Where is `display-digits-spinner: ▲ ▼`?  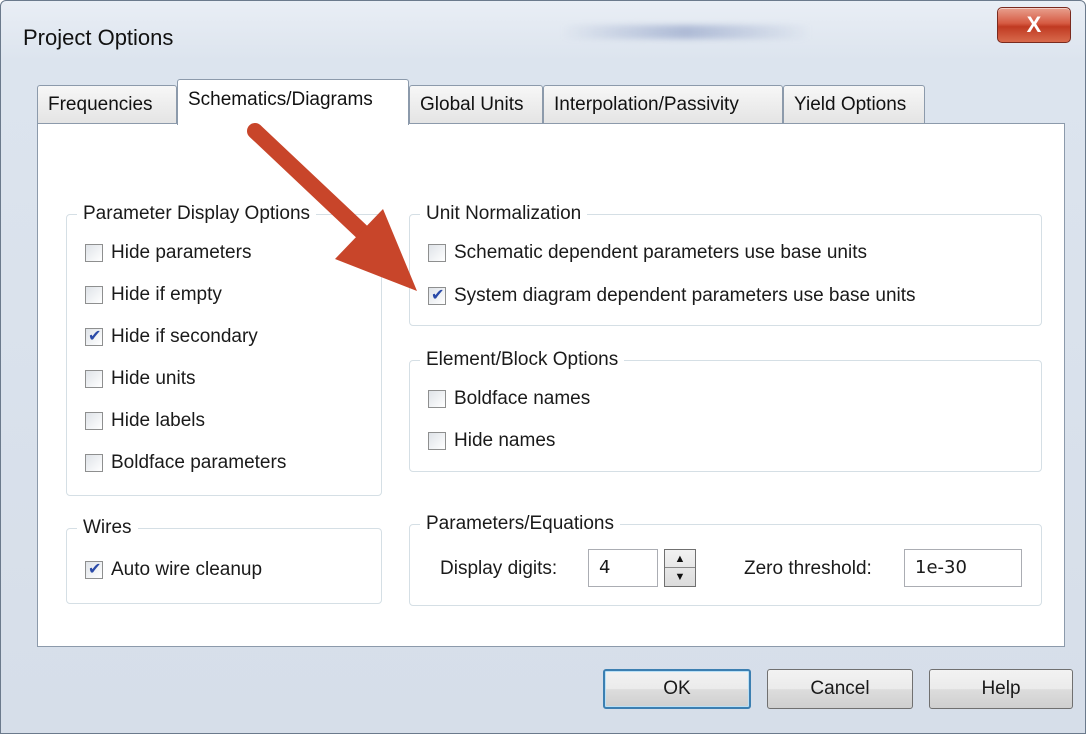
display-digits-spinner: ▲ ▼ is located at coordinates (680, 568).